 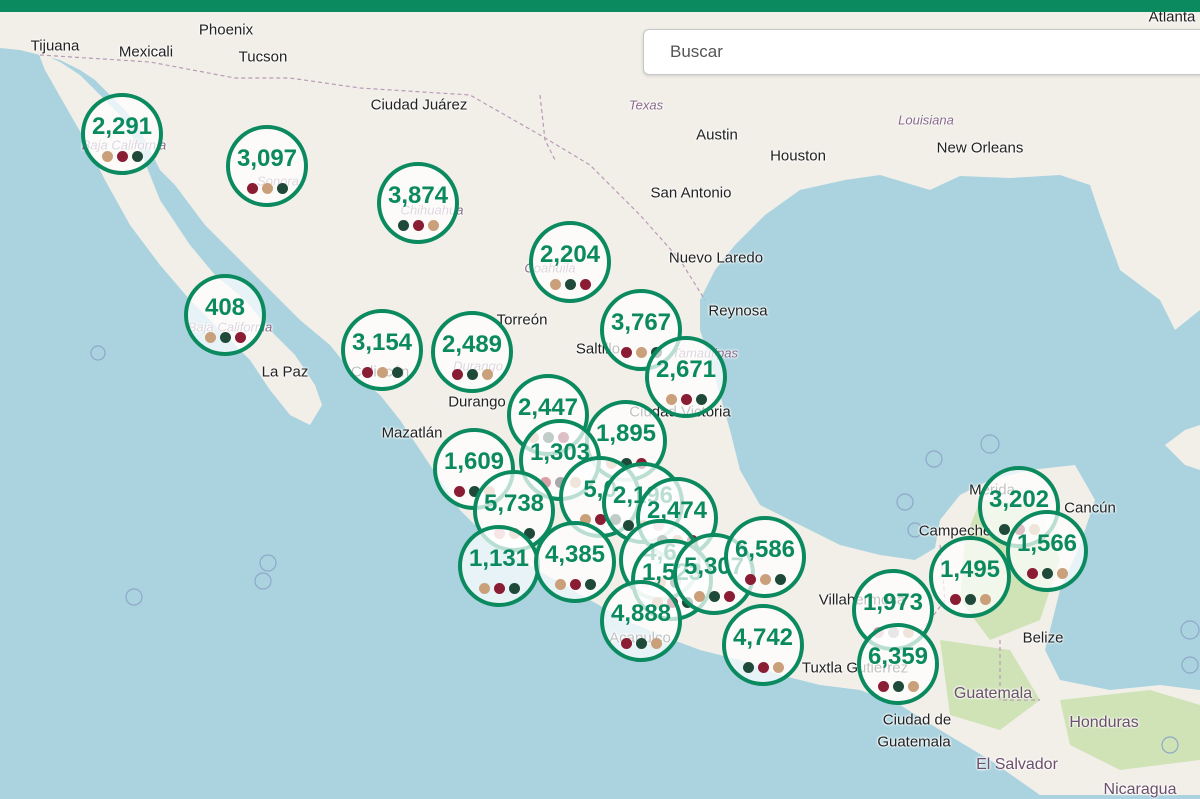 What do you see at coordinates (382, 342) in the screenshot?
I see `cluster-count: 3,154` at bounding box center [382, 342].